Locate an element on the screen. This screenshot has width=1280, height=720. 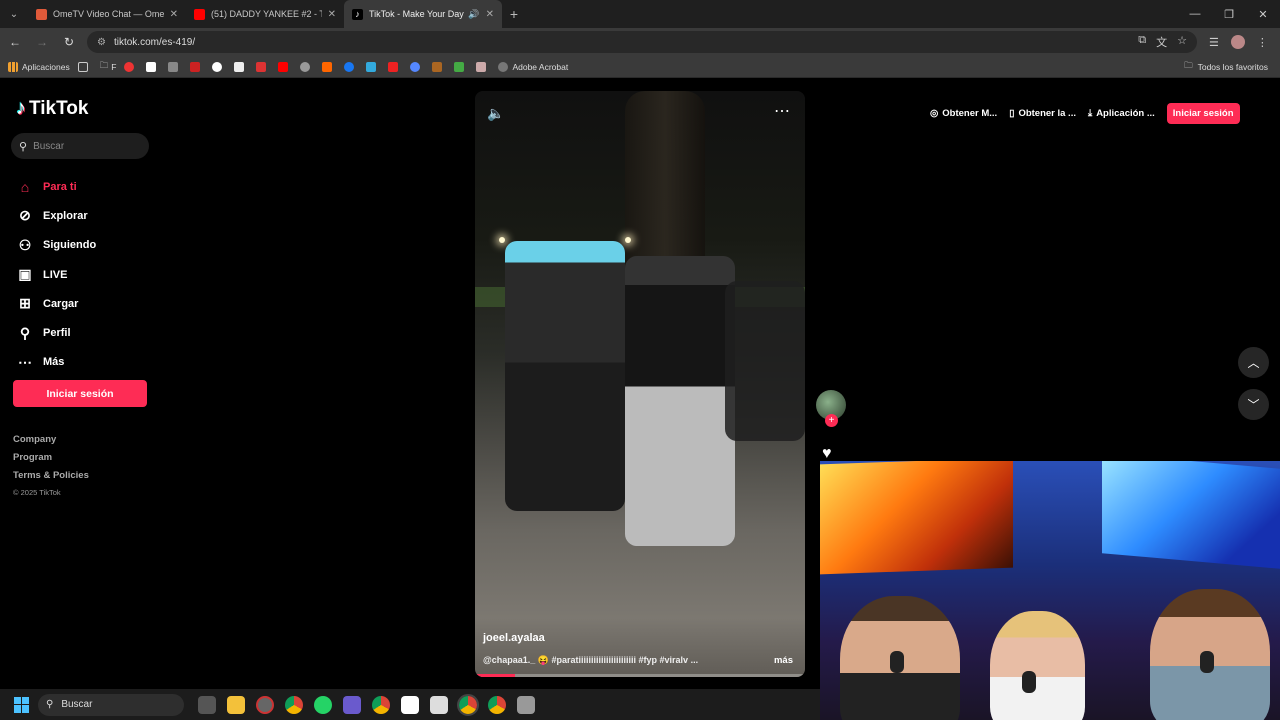
sidebar-item-label: Perfil is located at coordinates (57, 333).